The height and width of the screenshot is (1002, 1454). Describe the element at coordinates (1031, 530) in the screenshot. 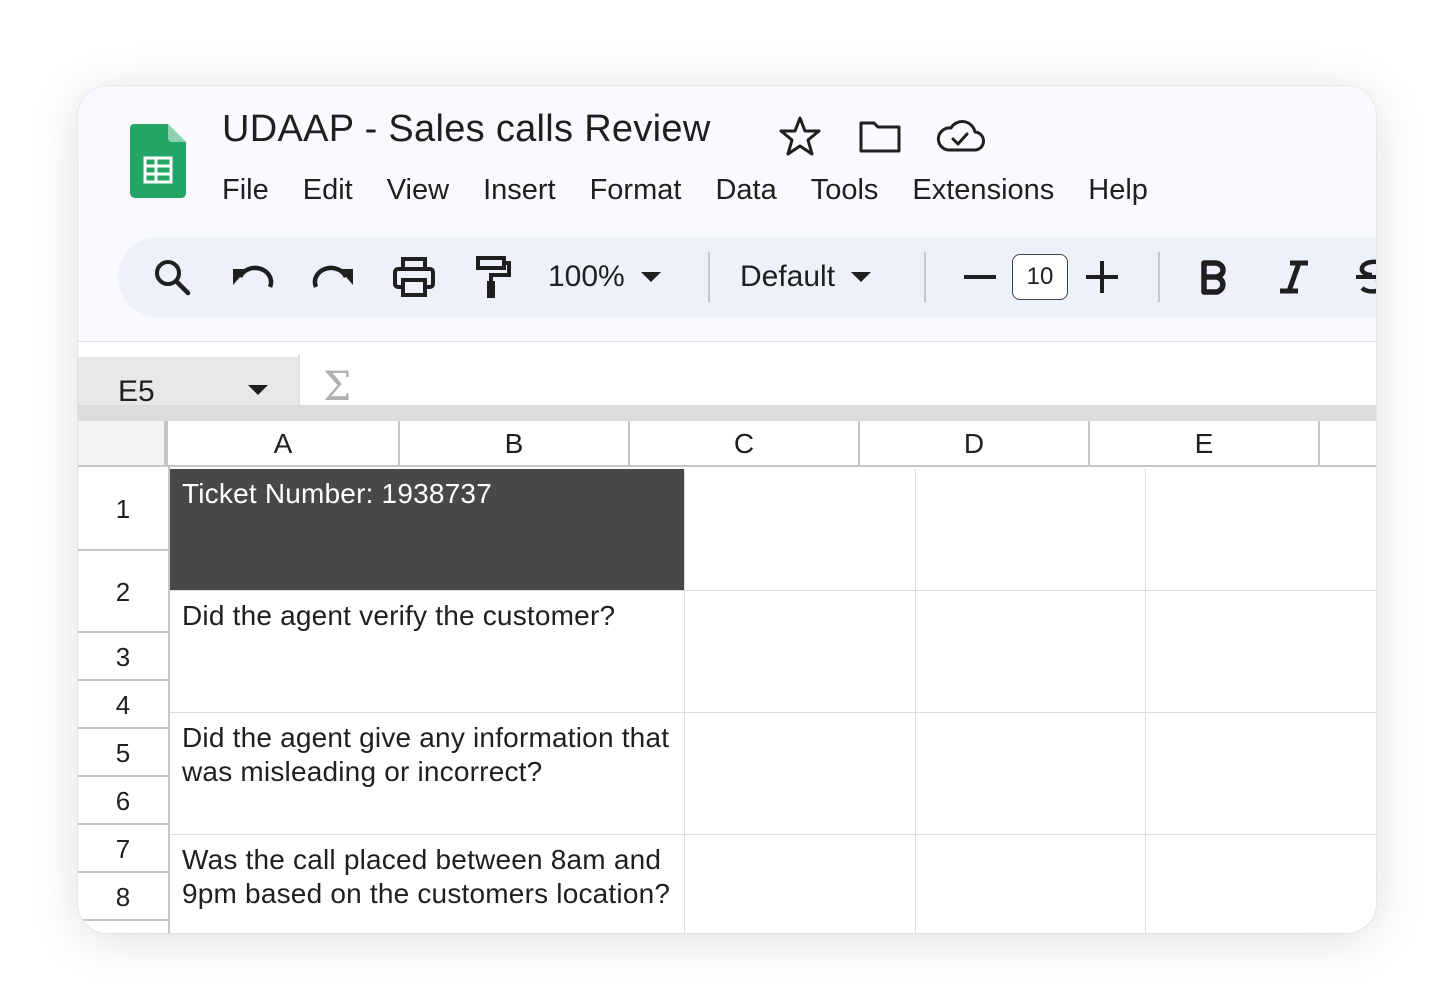

I see `cell-d1` at that location.